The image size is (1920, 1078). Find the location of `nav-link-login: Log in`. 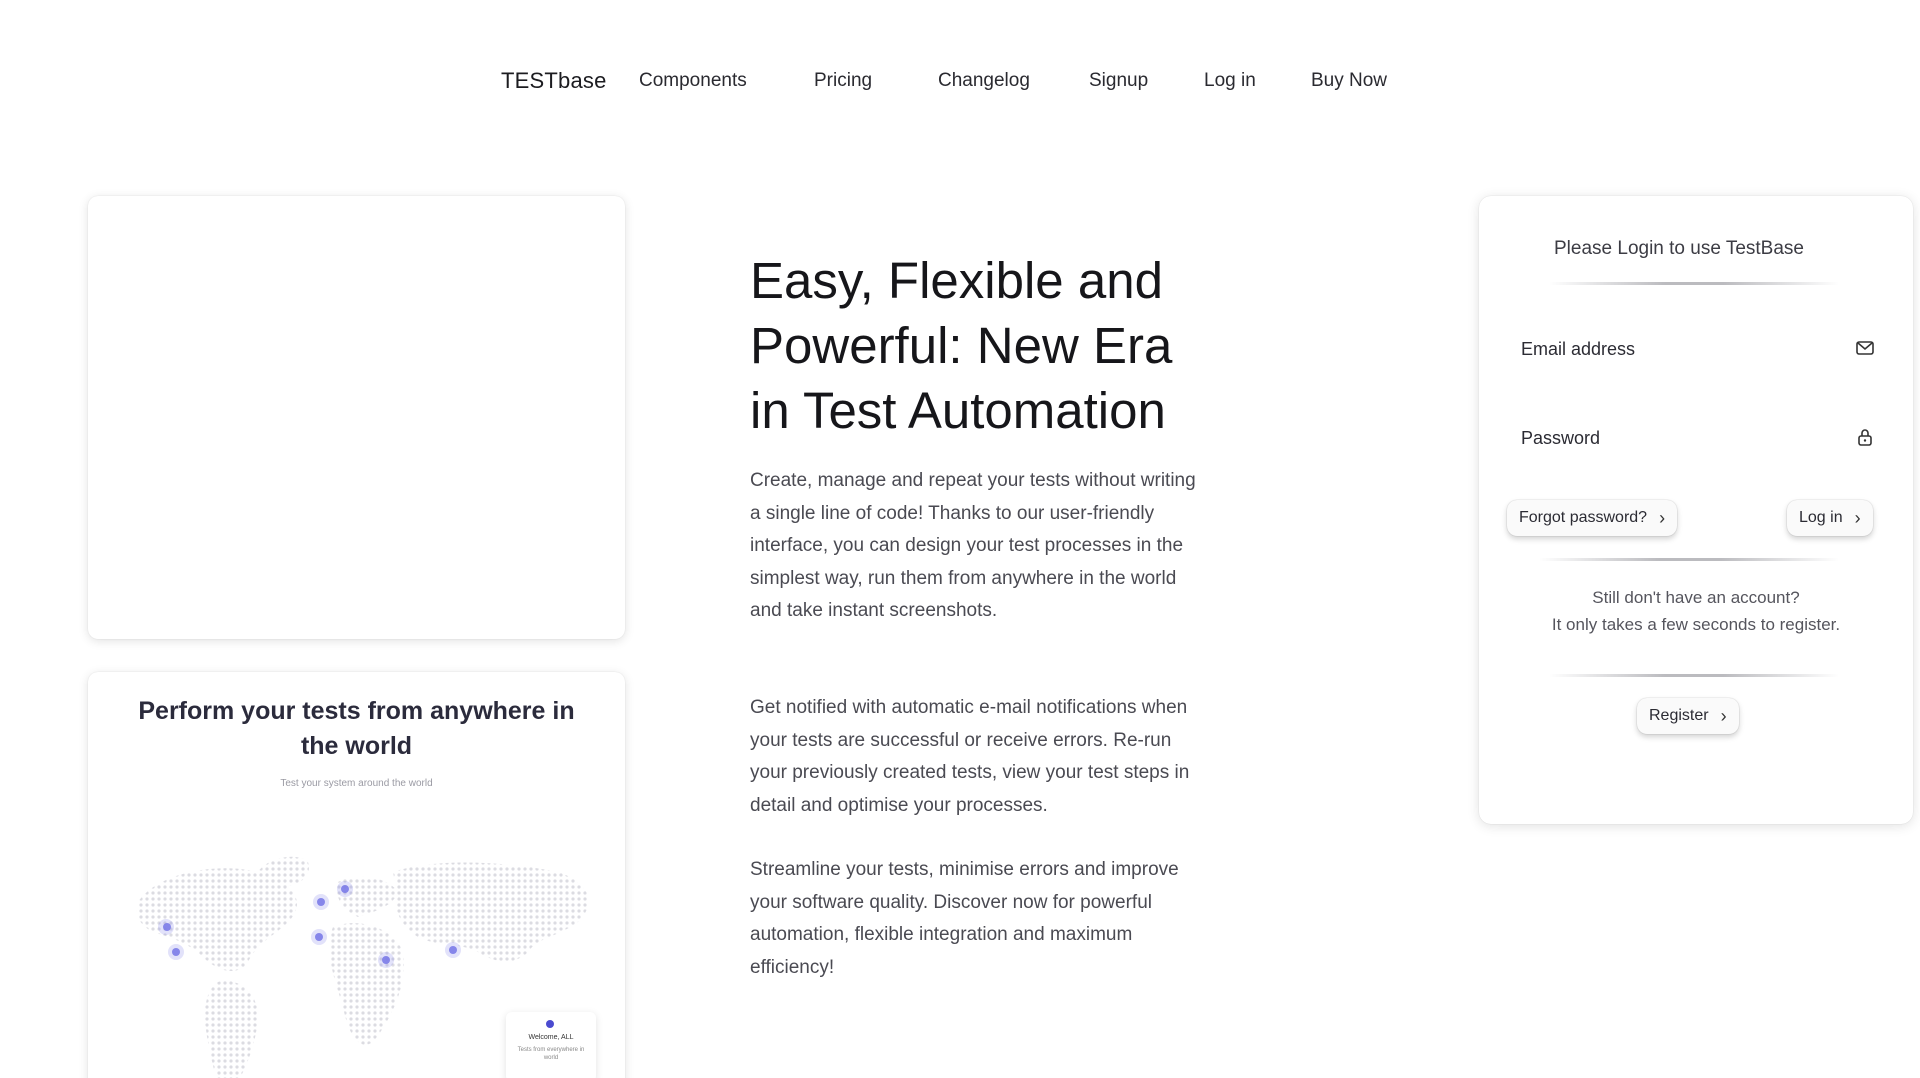

nav-link-login: Log in is located at coordinates (1230, 81).